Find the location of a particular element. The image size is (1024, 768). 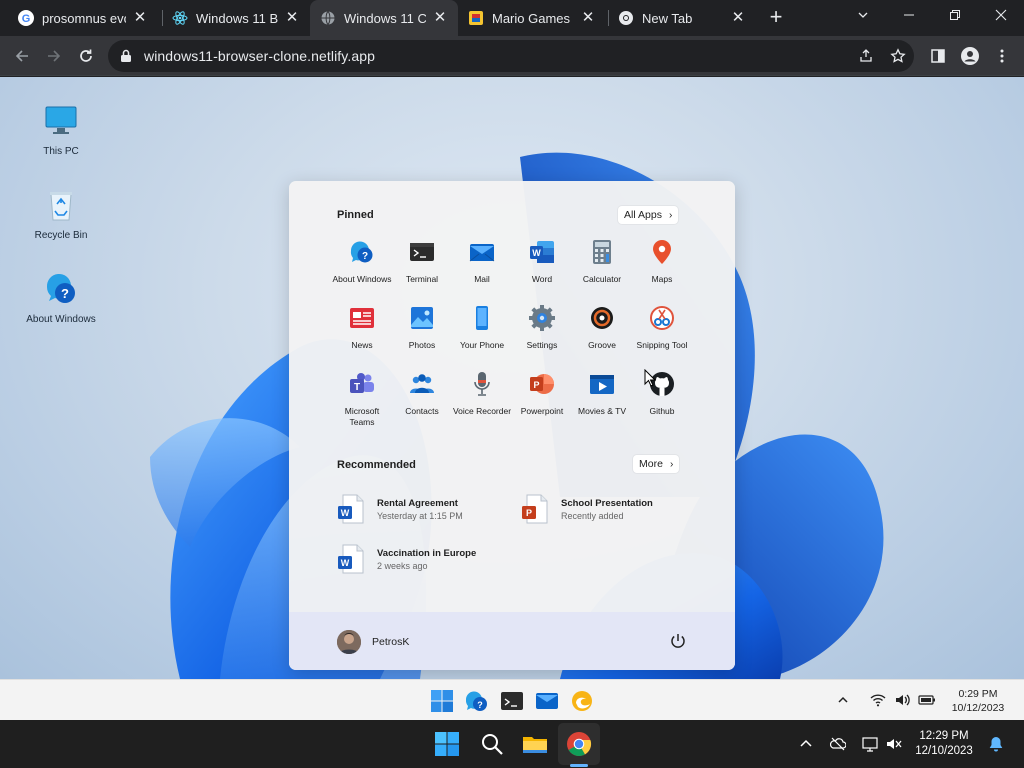

recommended-item-rental-agreement: W Rental Agreement Yesterday at 1:15 PM is located at coordinates (400, 509).